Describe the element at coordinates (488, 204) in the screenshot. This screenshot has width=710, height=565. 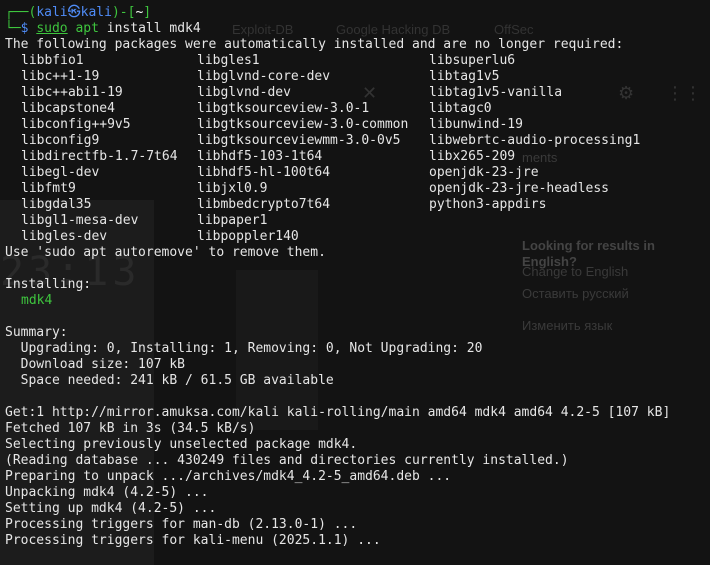
I see `package-name: python3-appdirs` at that location.